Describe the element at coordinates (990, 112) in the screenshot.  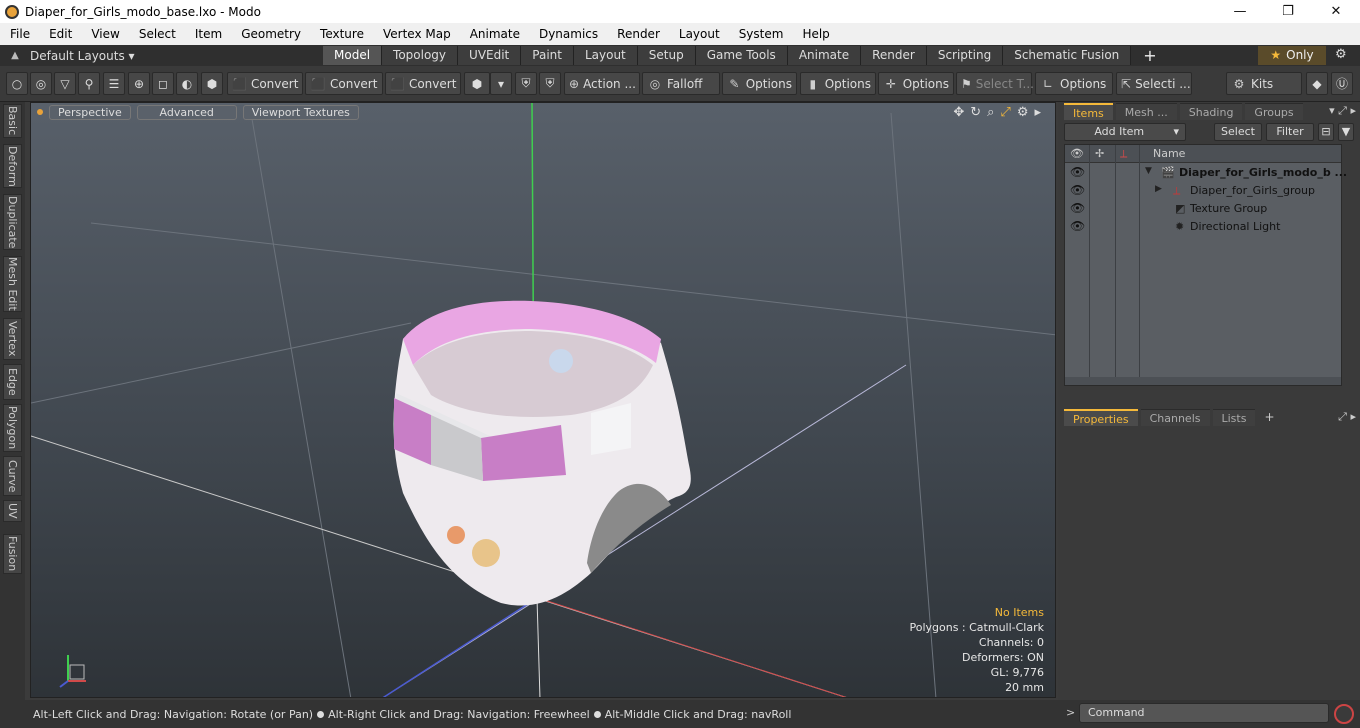
I see `zoom-icon: ⌕` at that location.